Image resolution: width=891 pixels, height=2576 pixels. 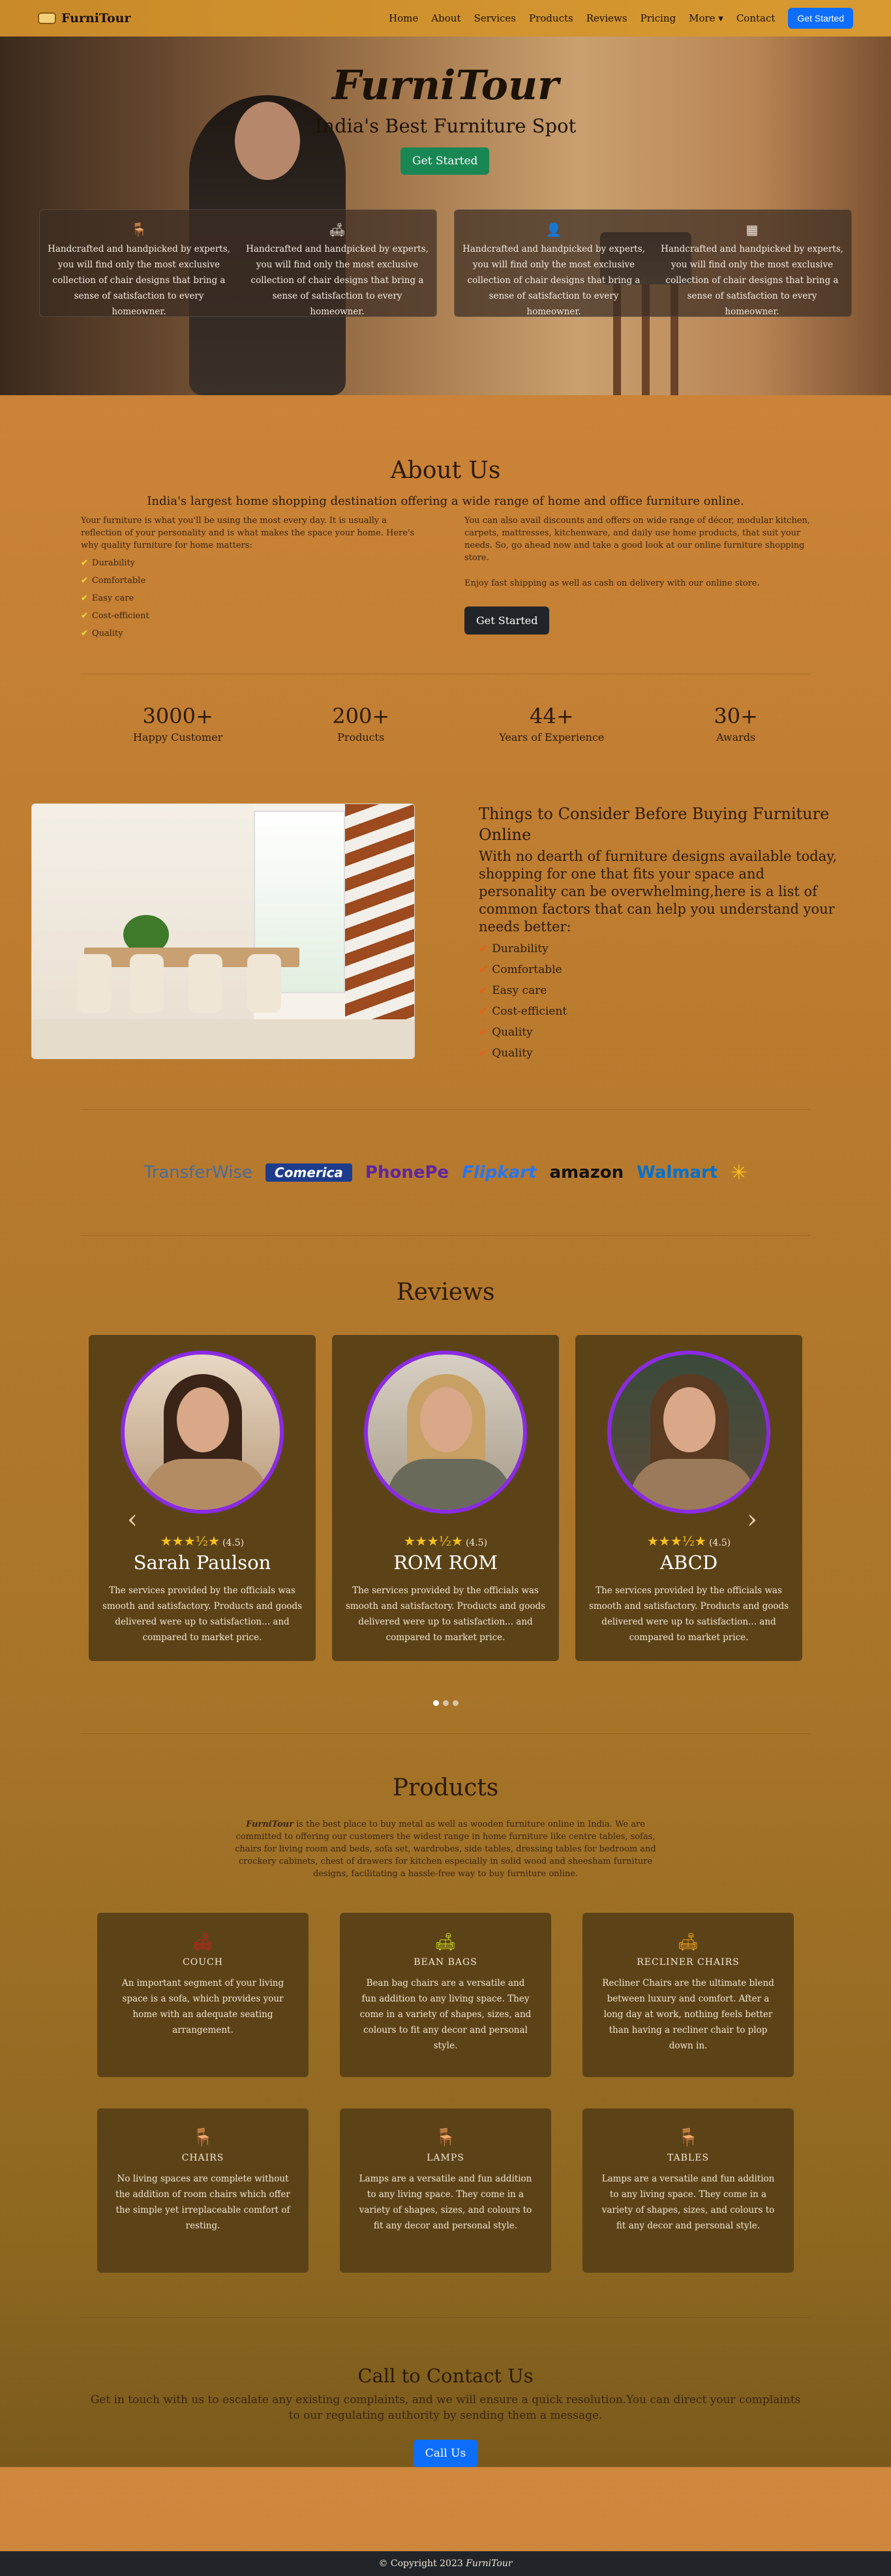 I want to click on nav-item-about: About, so click(x=446, y=18).